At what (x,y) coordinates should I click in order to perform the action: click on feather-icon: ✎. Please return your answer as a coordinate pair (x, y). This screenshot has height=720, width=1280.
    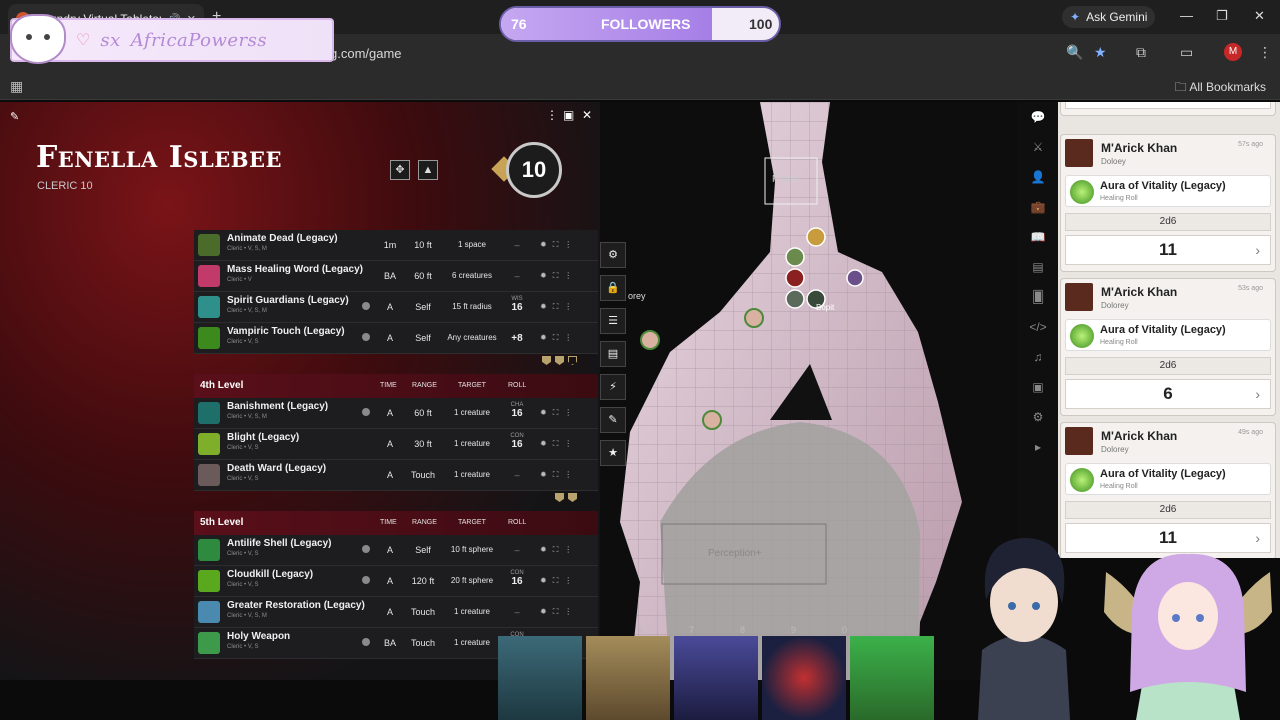
    Looking at the image, I should click on (613, 420).